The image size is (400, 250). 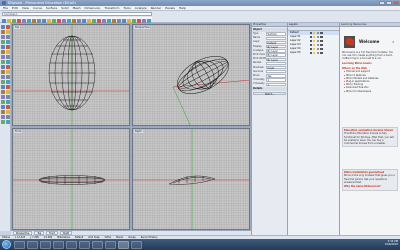 I want to click on menu-help: Help, so click(x=182, y=8).